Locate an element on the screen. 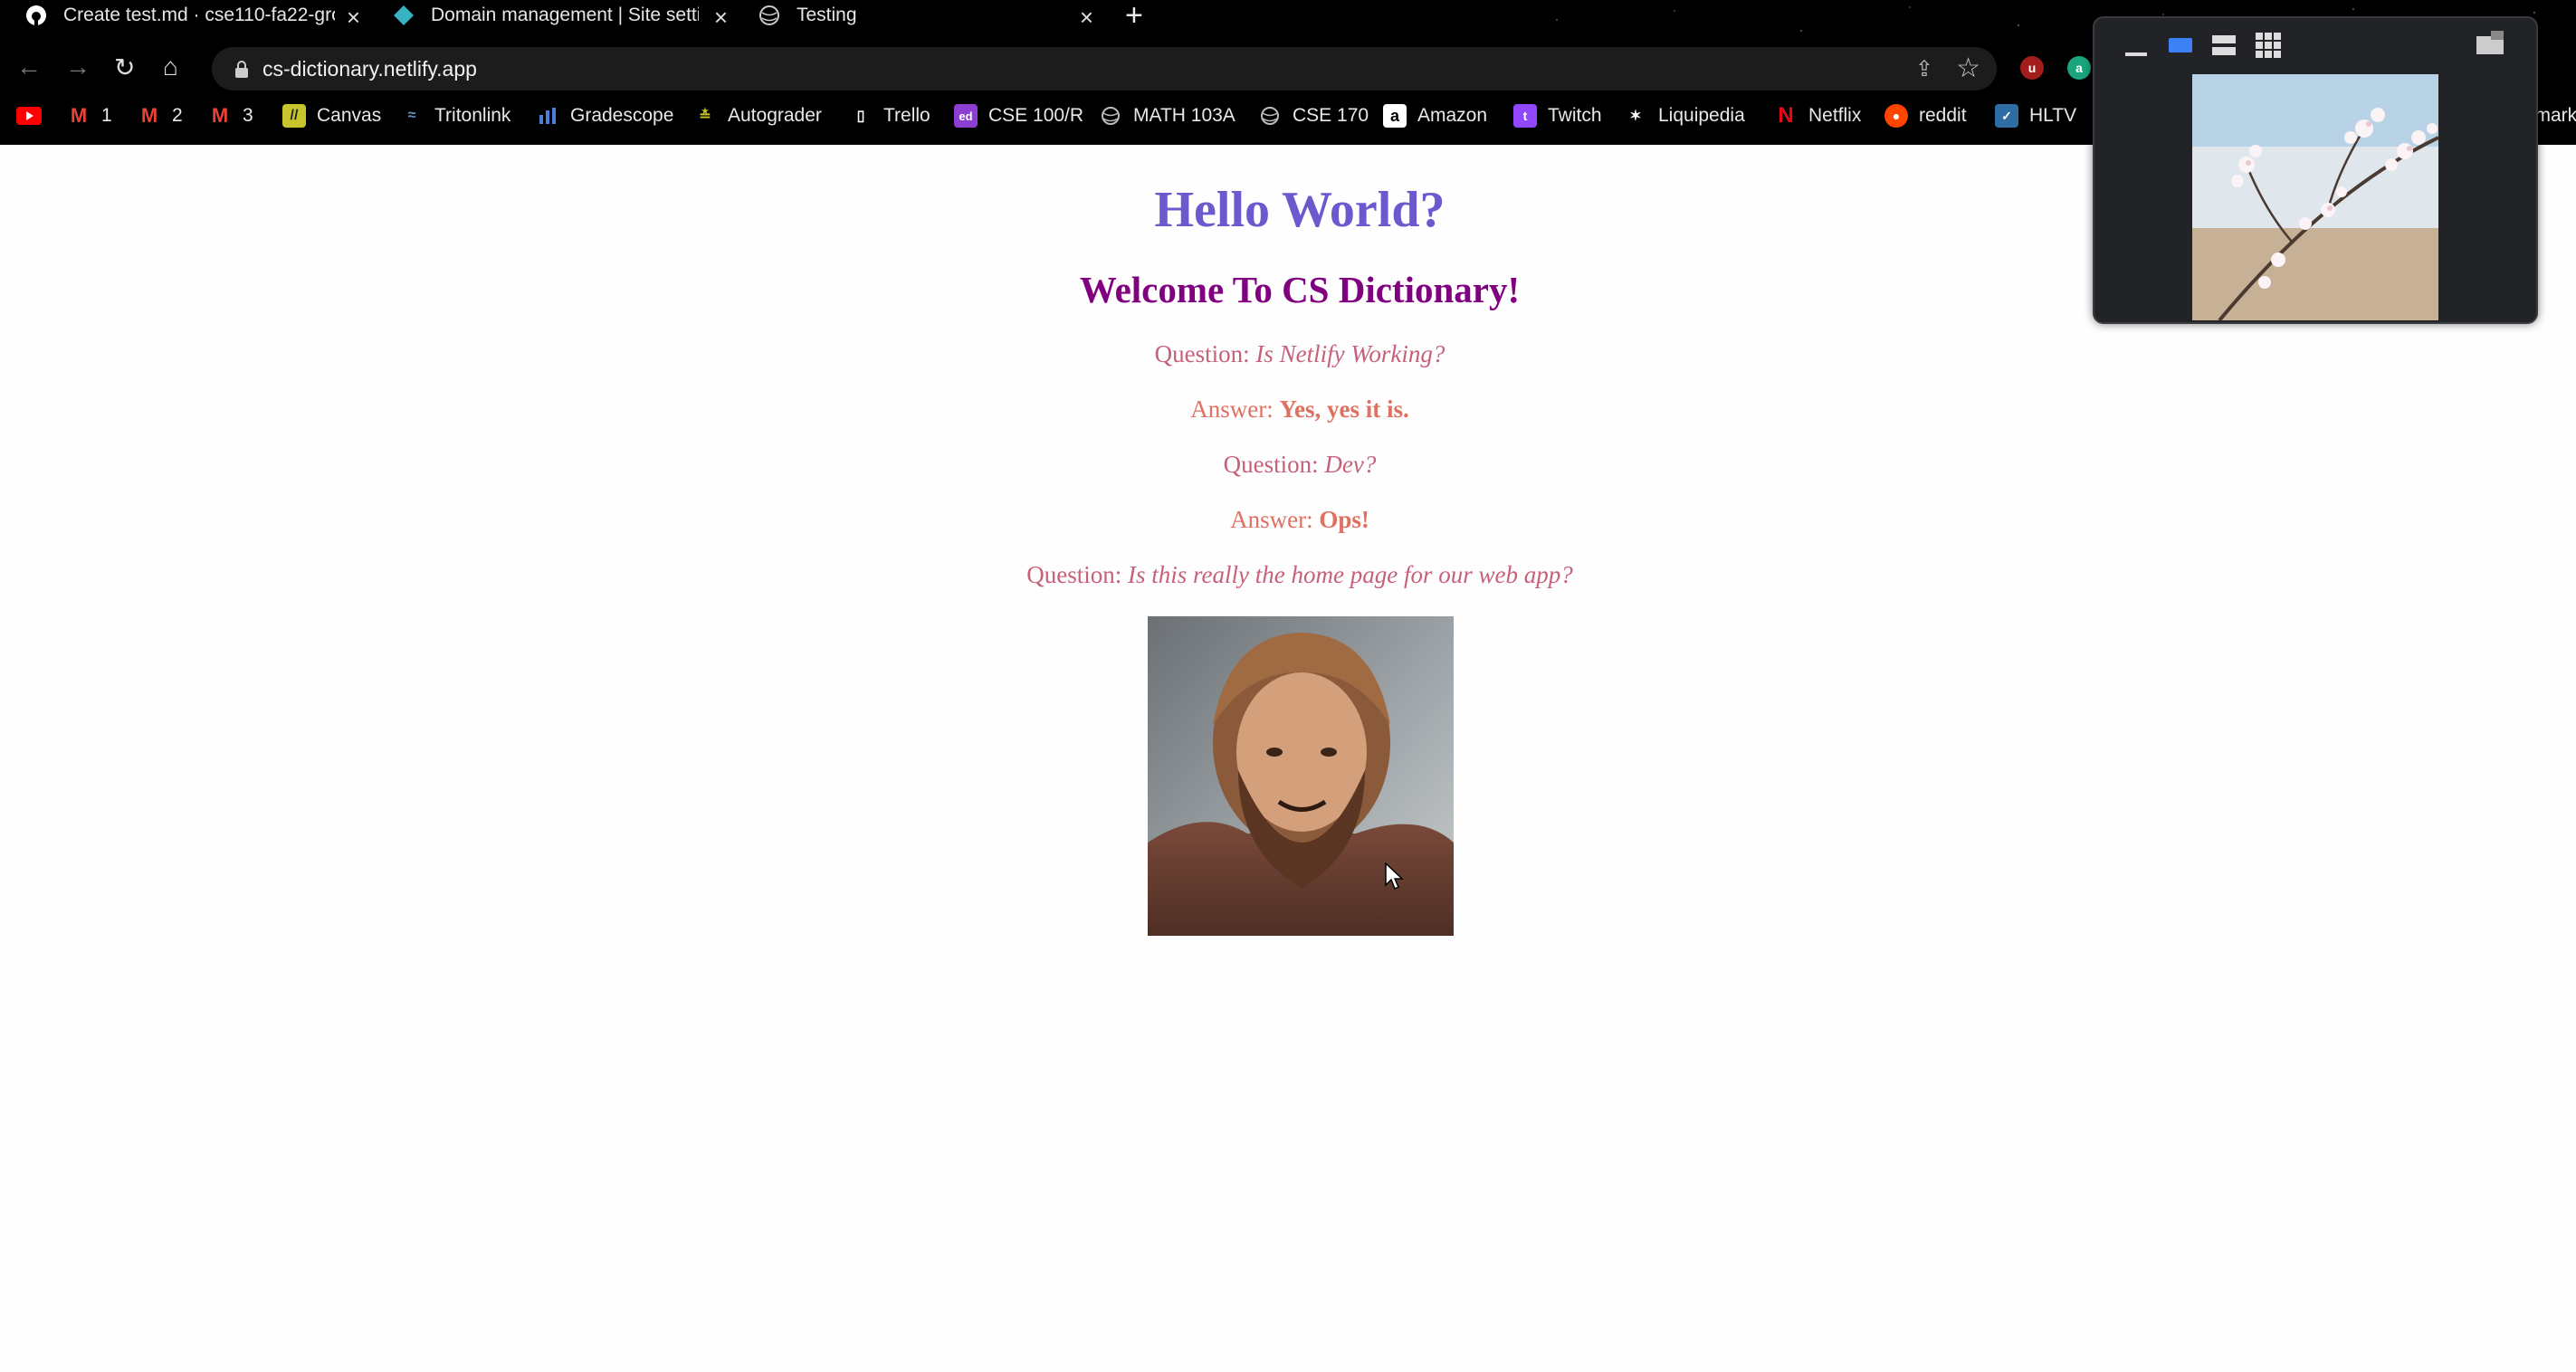 The image size is (2576, 1372). answer-text: Yes, yes it is. is located at coordinates (1344, 409).